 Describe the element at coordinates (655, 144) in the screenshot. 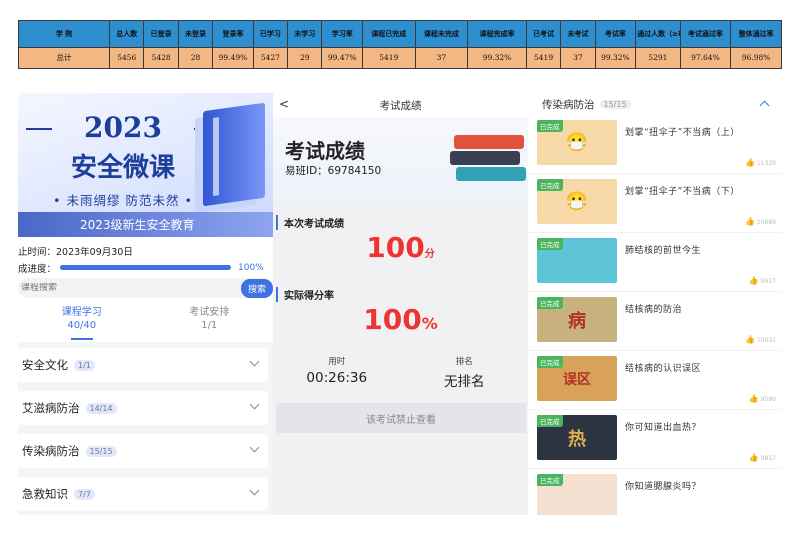

I see `lesson-item: 😷 已完成 划掌“扭伞子”不当病（上） 👍 11329` at that location.